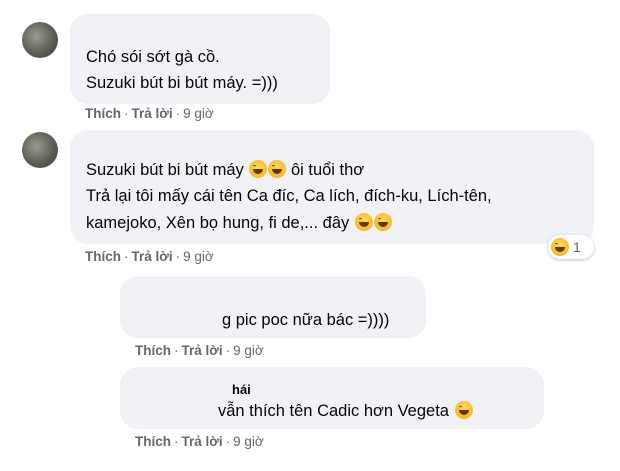 The height and width of the screenshot is (471, 620). What do you see at coordinates (273, 307) in the screenshot?
I see `comment-bubble: g pic poc nữa bác =))))` at bounding box center [273, 307].